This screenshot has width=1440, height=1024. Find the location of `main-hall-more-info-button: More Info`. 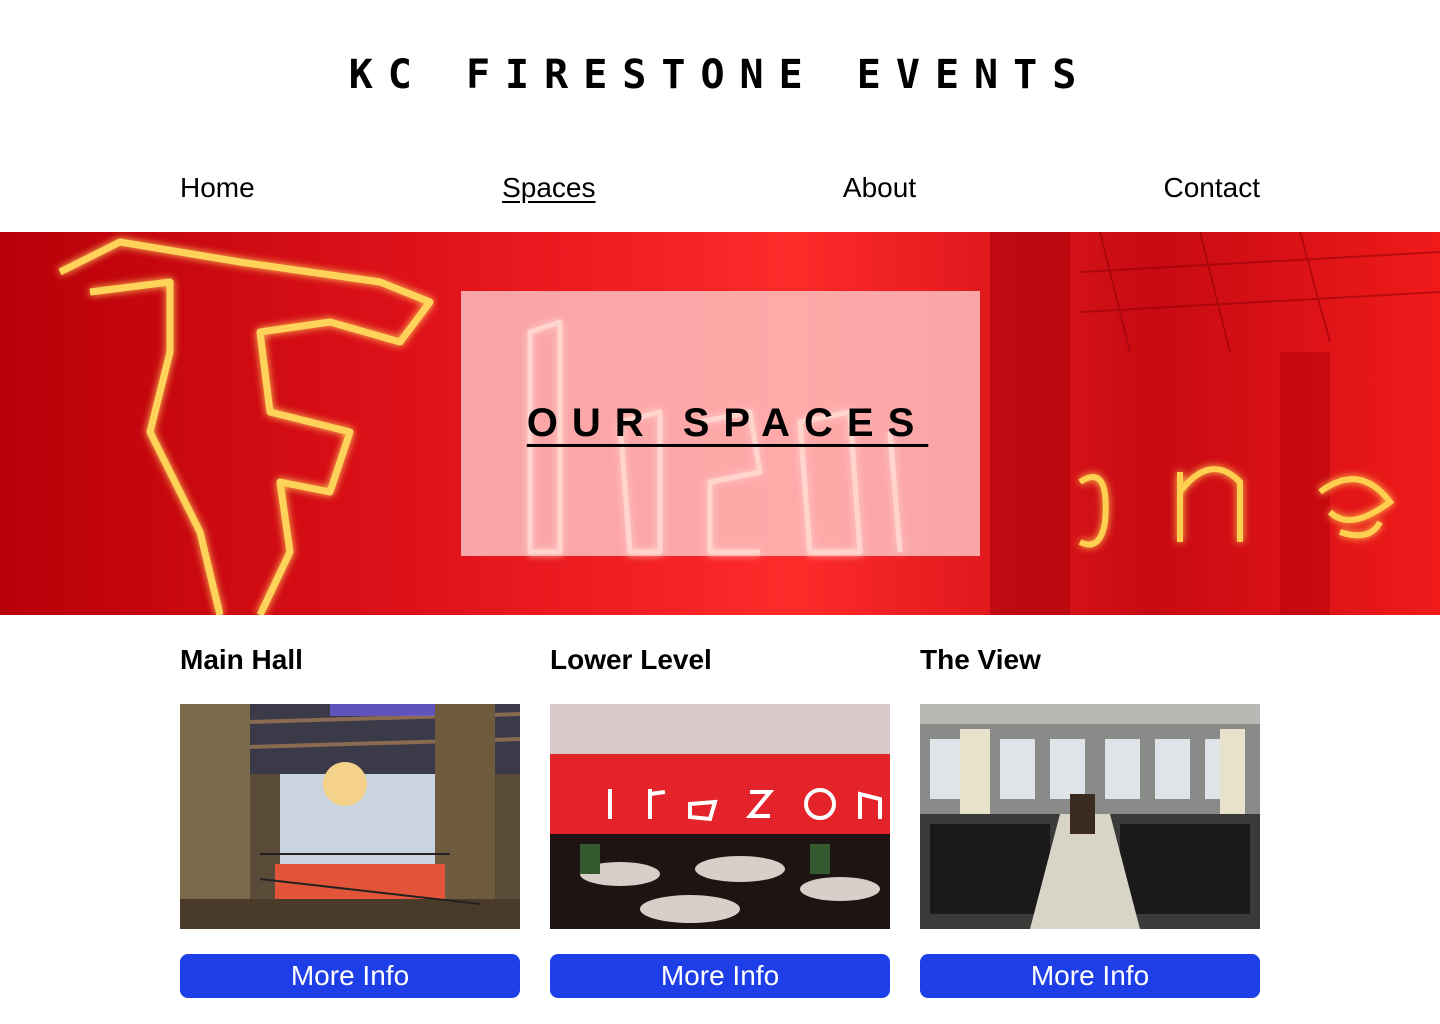

main-hall-more-info-button: More Info is located at coordinates (350, 976).